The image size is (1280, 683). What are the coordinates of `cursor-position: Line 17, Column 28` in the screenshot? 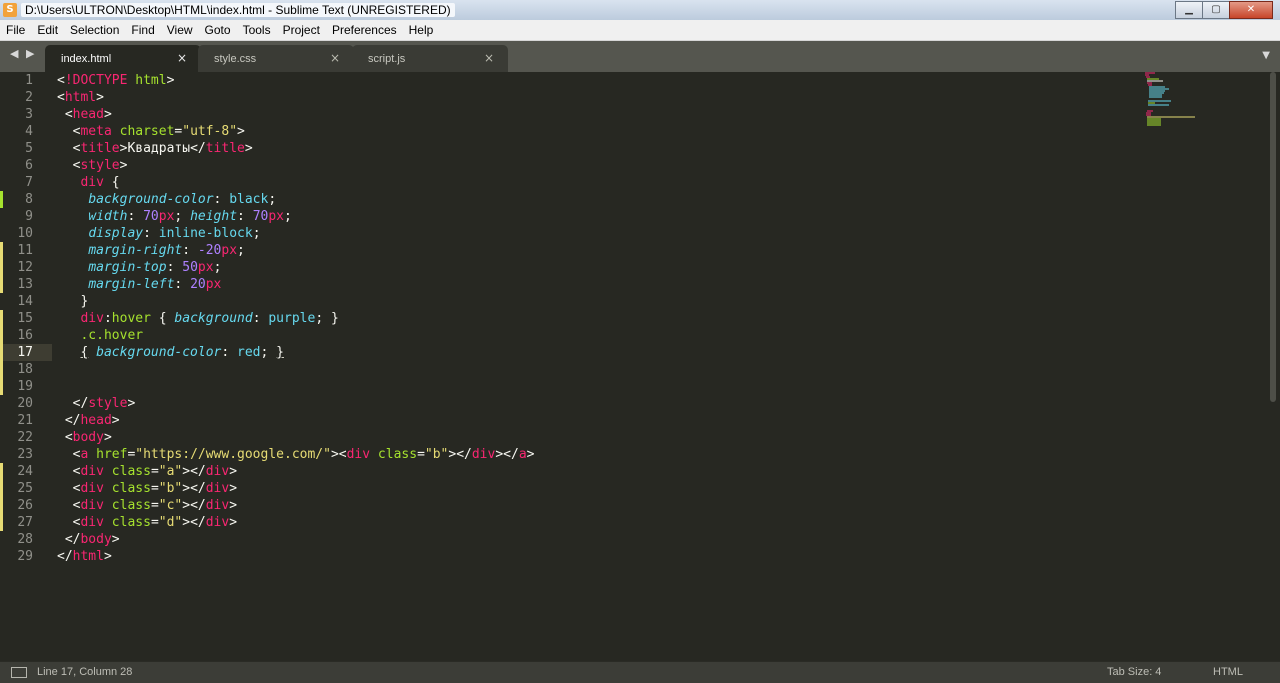 It's located at (85, 672).